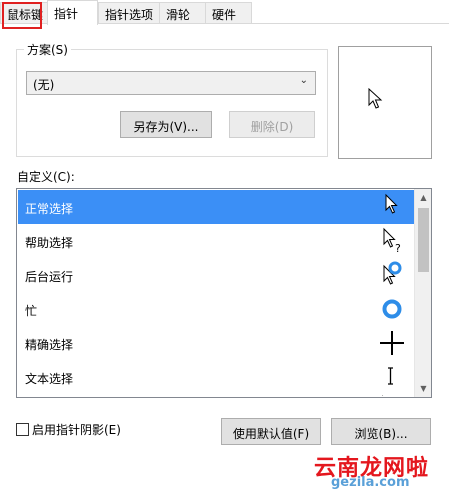  I want to click on use-default-button: 使用默认值(F), so click(271, 431).